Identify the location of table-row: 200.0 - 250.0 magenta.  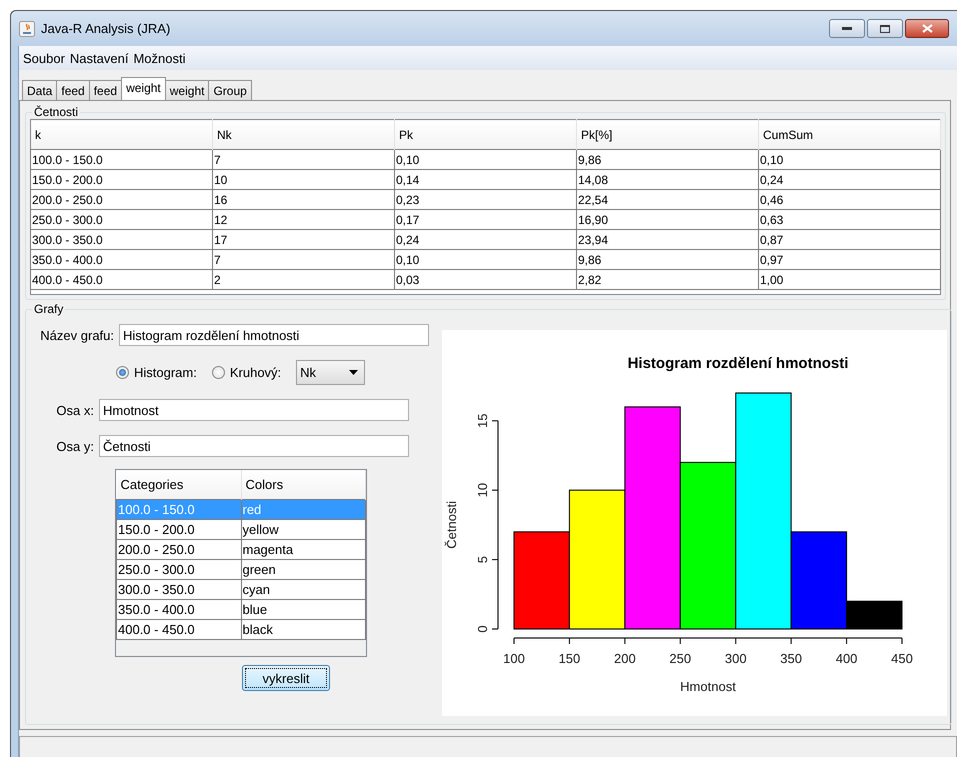
(241, 550).